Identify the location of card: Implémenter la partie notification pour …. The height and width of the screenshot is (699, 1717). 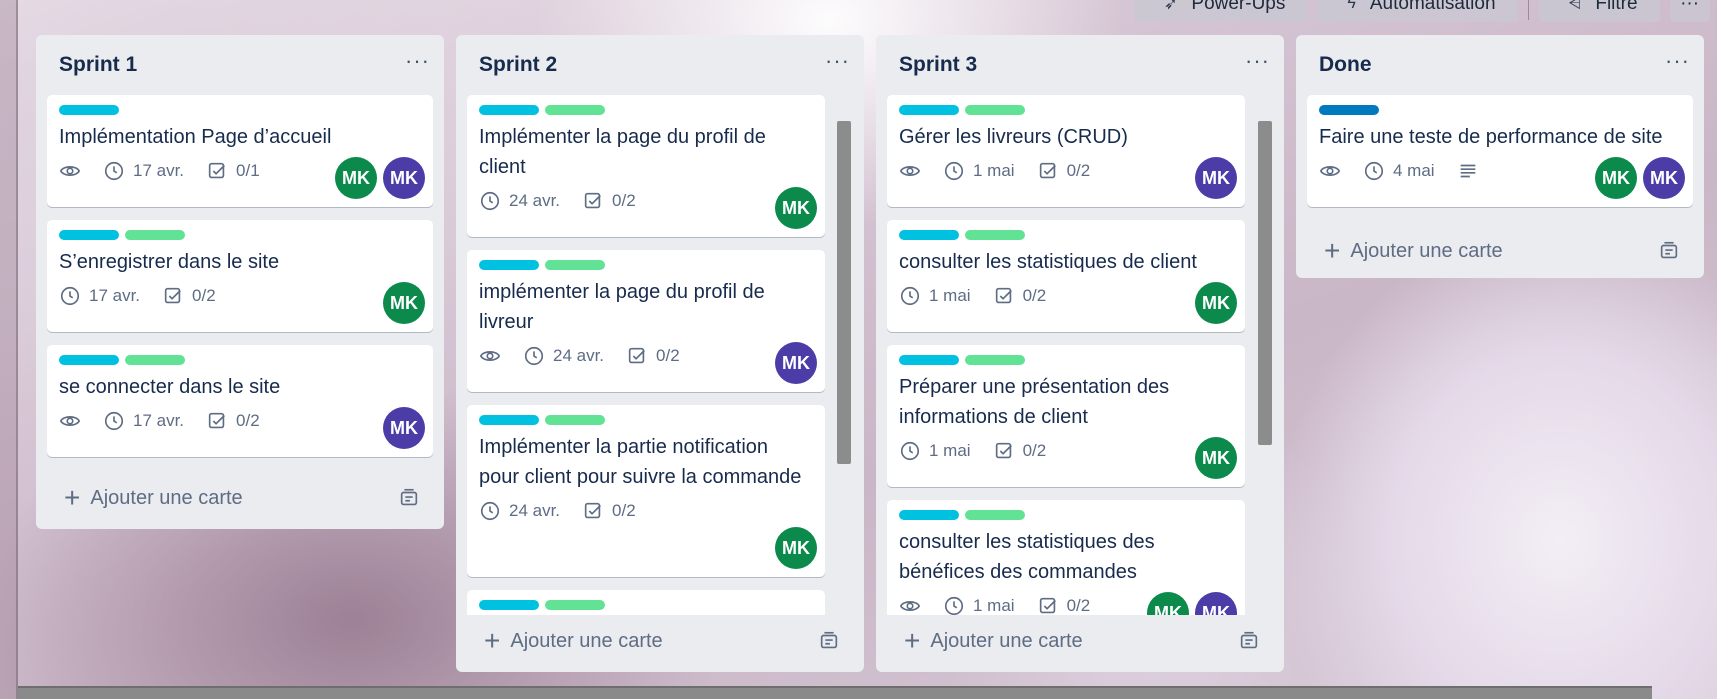
(646, 491).